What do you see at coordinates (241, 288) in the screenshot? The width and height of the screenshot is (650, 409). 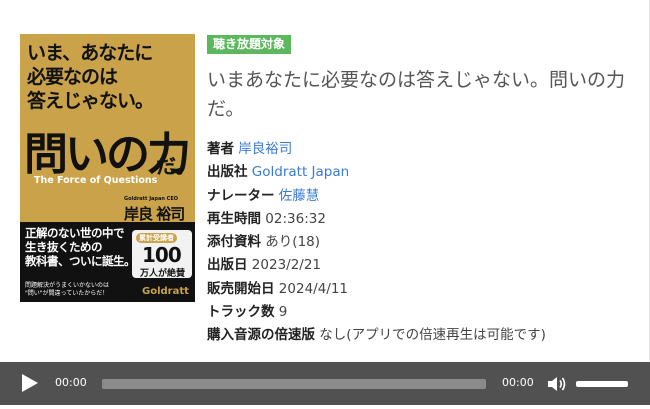 I see `detail-label: 販売開始日` at bounding box center [241, 288].